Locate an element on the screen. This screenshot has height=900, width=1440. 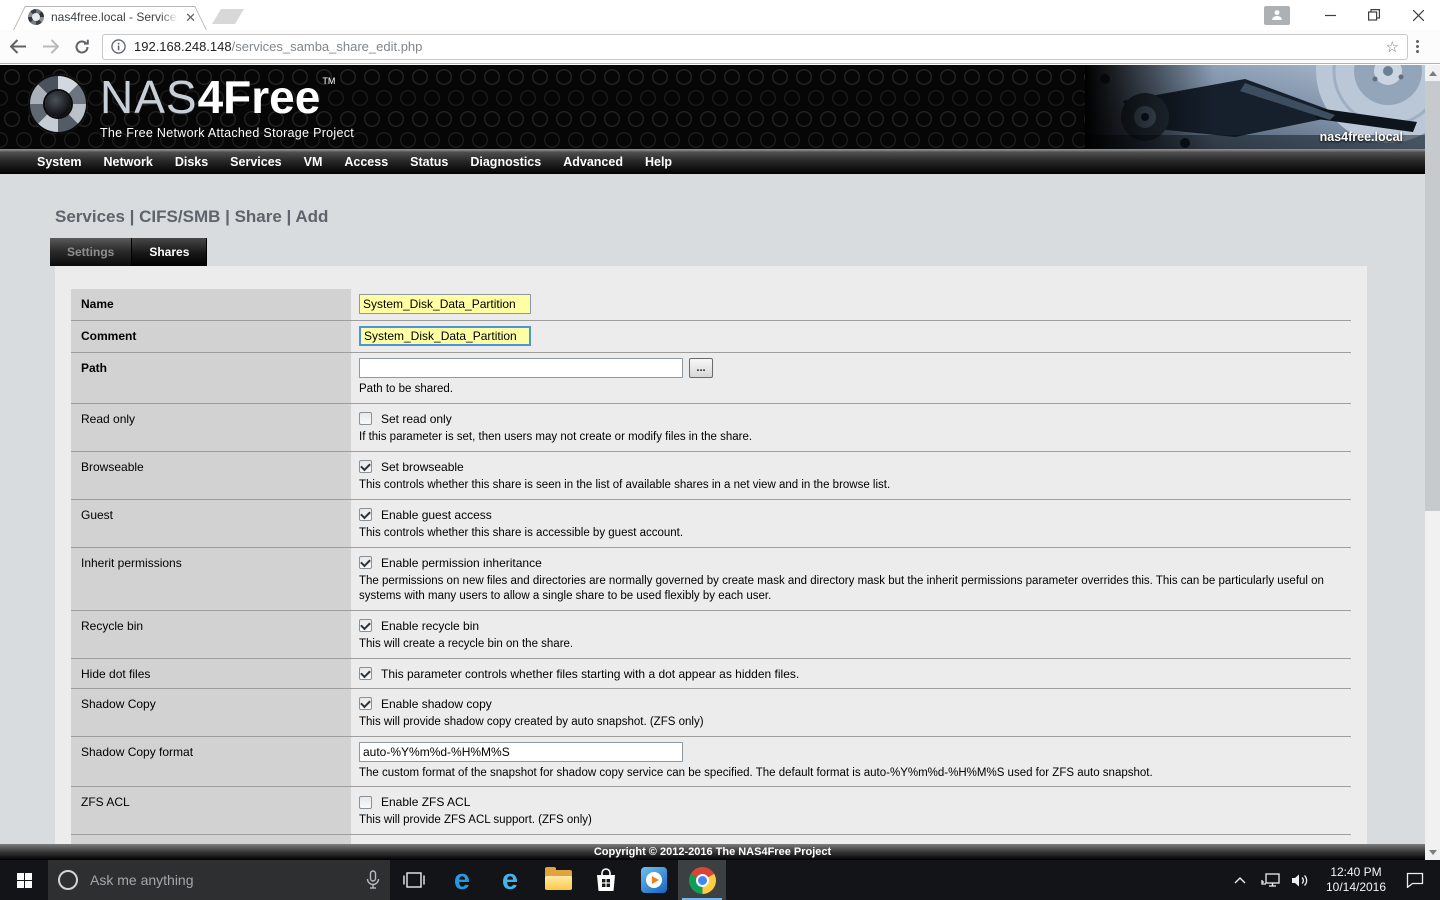
recycle-bin-checkbox is located at coordinates (365, 626).